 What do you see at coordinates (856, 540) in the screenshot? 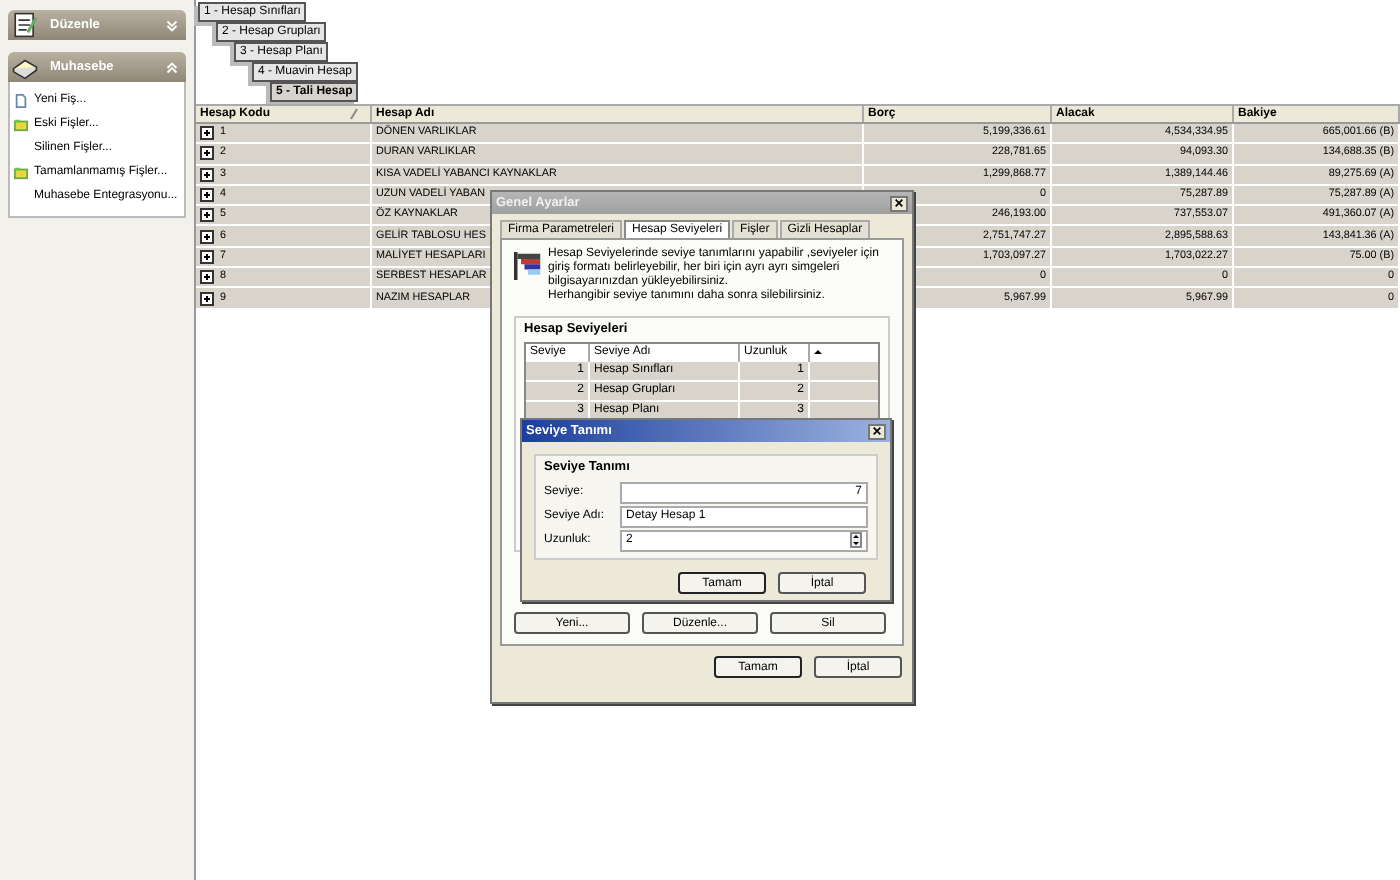
I see `spinner-icon` at bounding box center [856, 540].